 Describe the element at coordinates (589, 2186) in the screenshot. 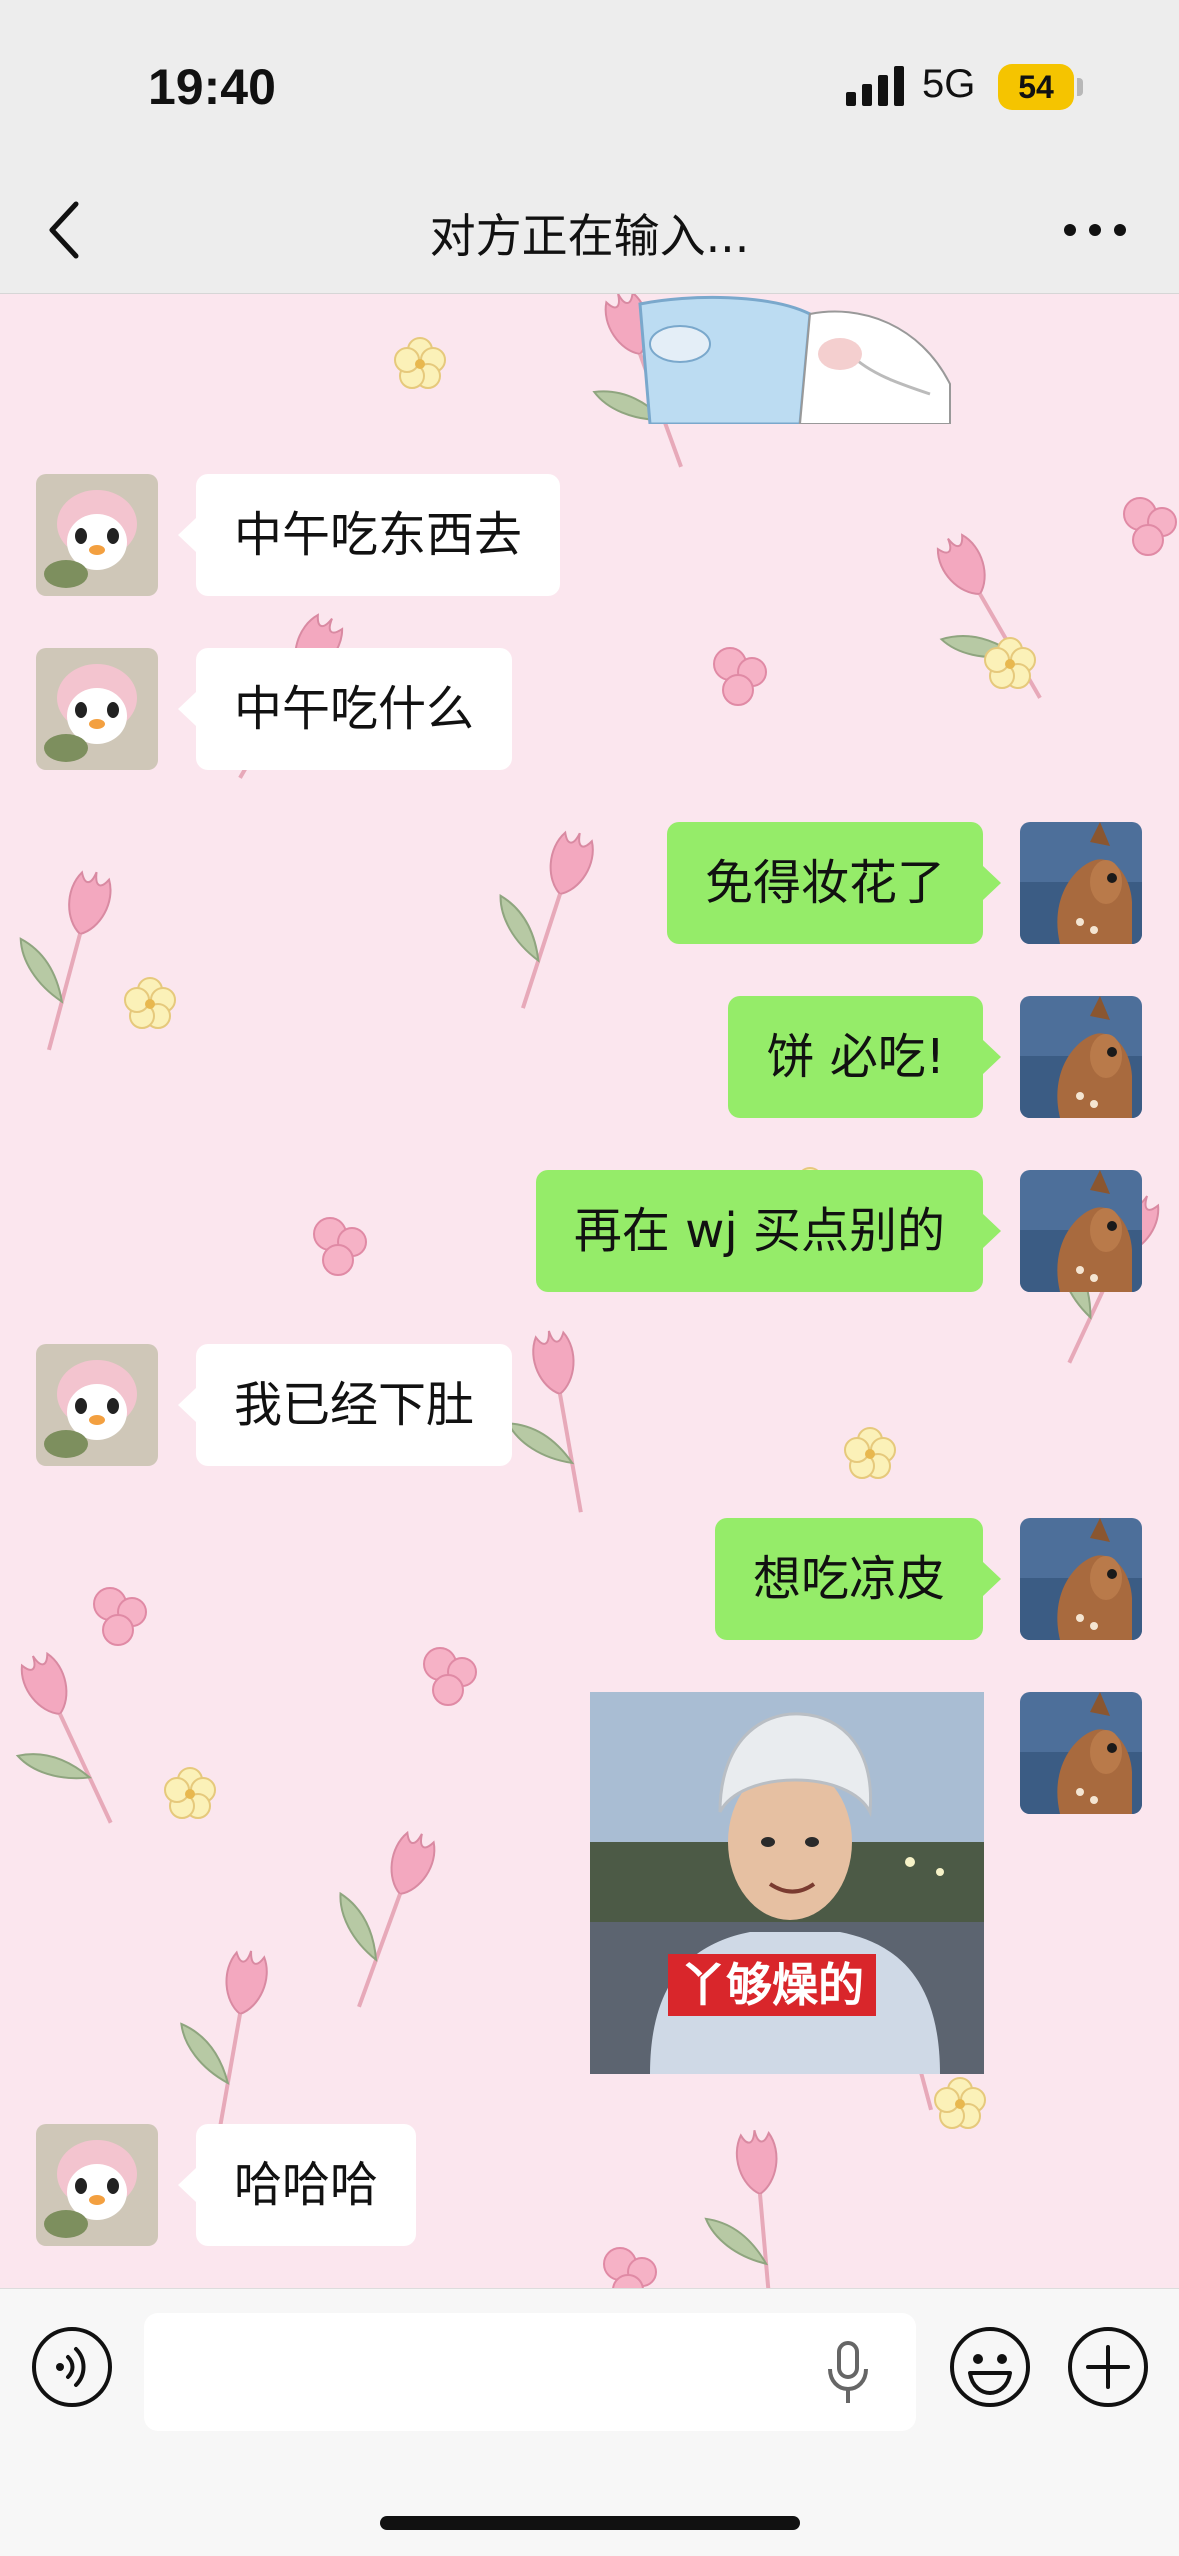

I see `message-row: 哈哈哈` at that location.